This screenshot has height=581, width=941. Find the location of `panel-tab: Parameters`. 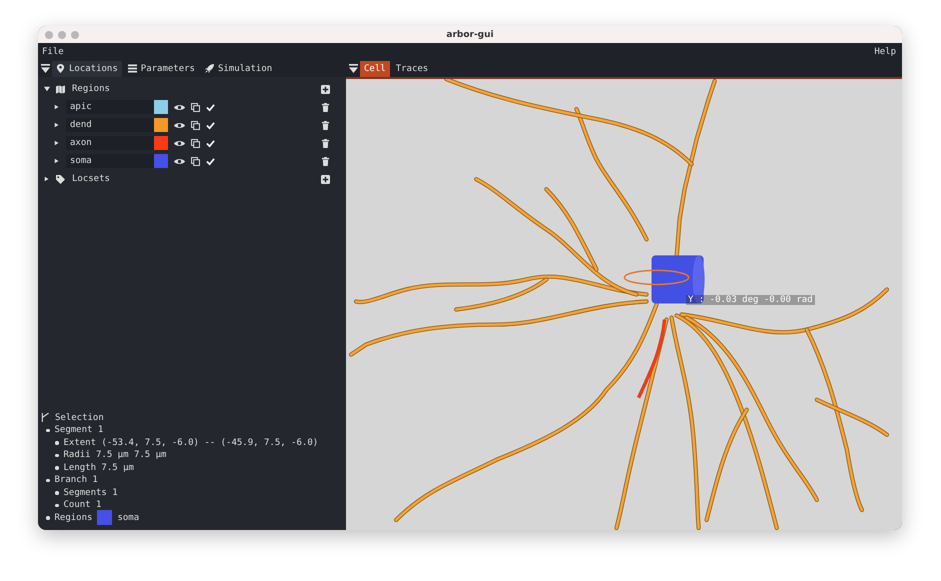

panel-tab: Parameters is located at coordinates (161, 68).